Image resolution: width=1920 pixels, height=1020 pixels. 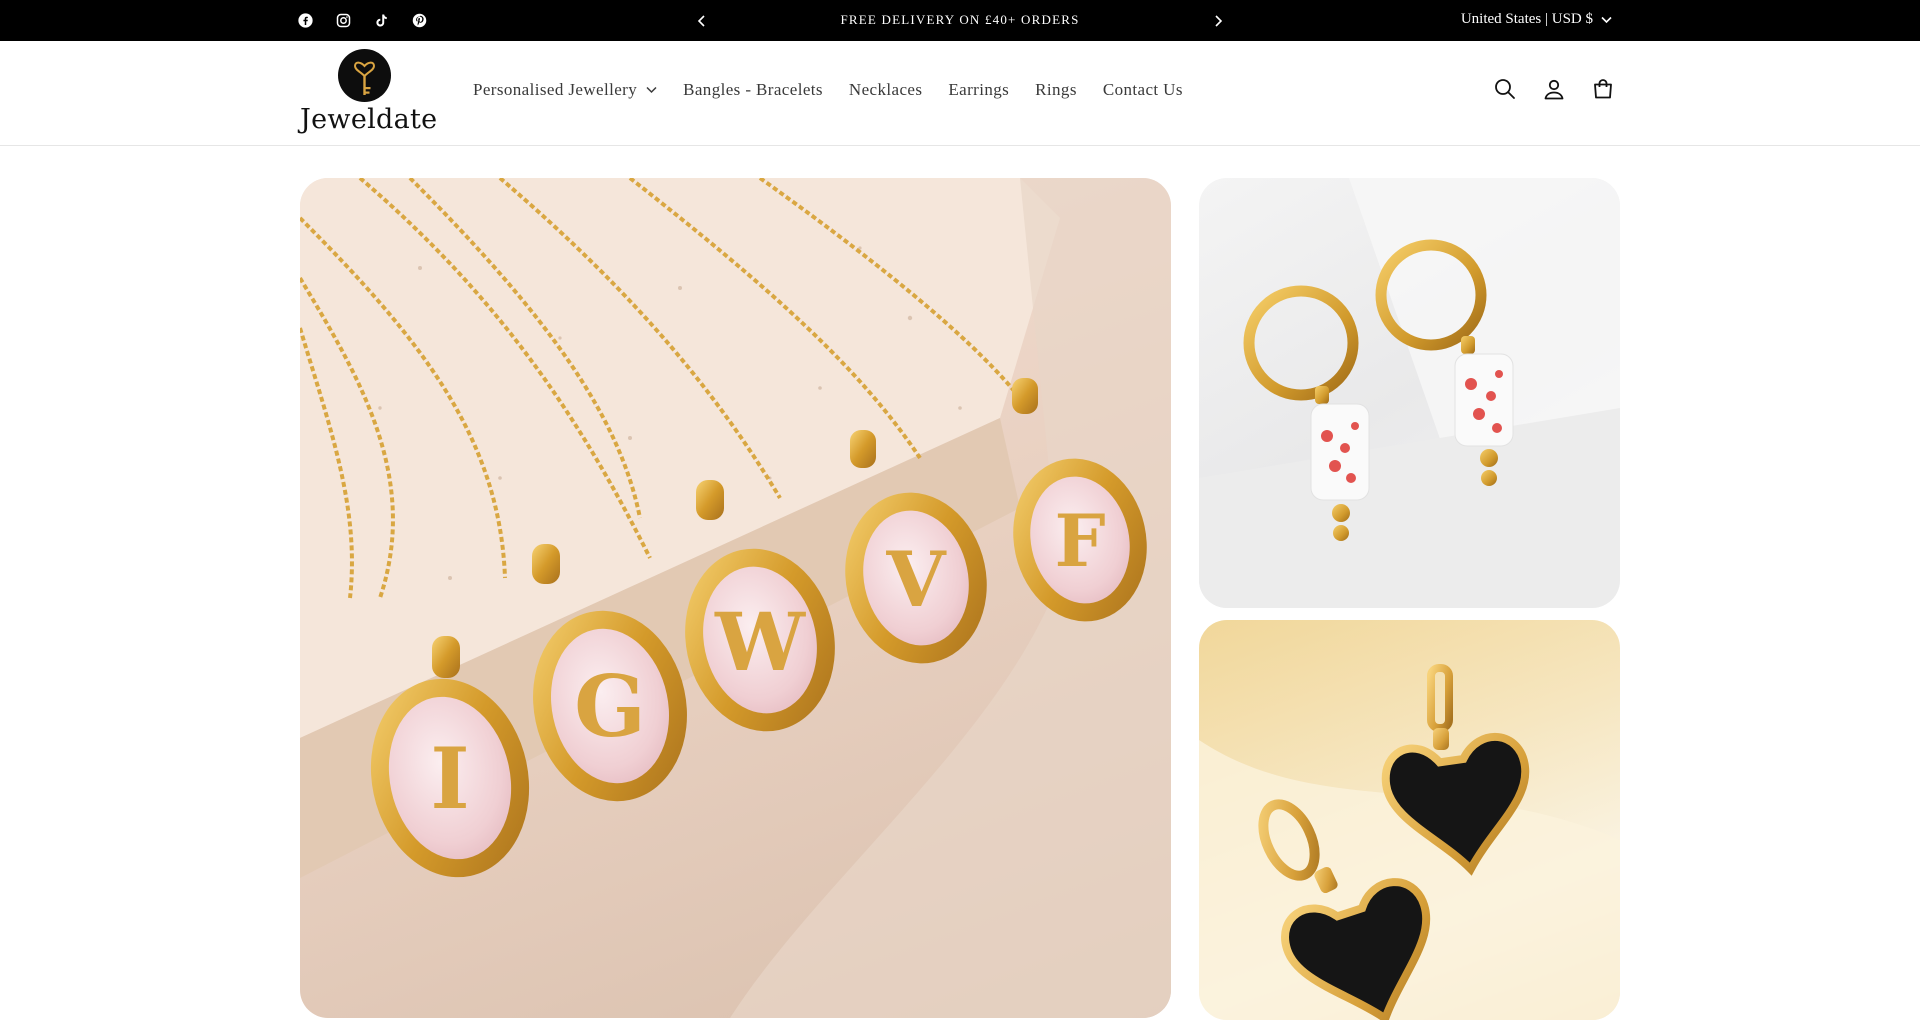 I want to click on nav-item-label: Contact Us, so click(x=1142, y=89).